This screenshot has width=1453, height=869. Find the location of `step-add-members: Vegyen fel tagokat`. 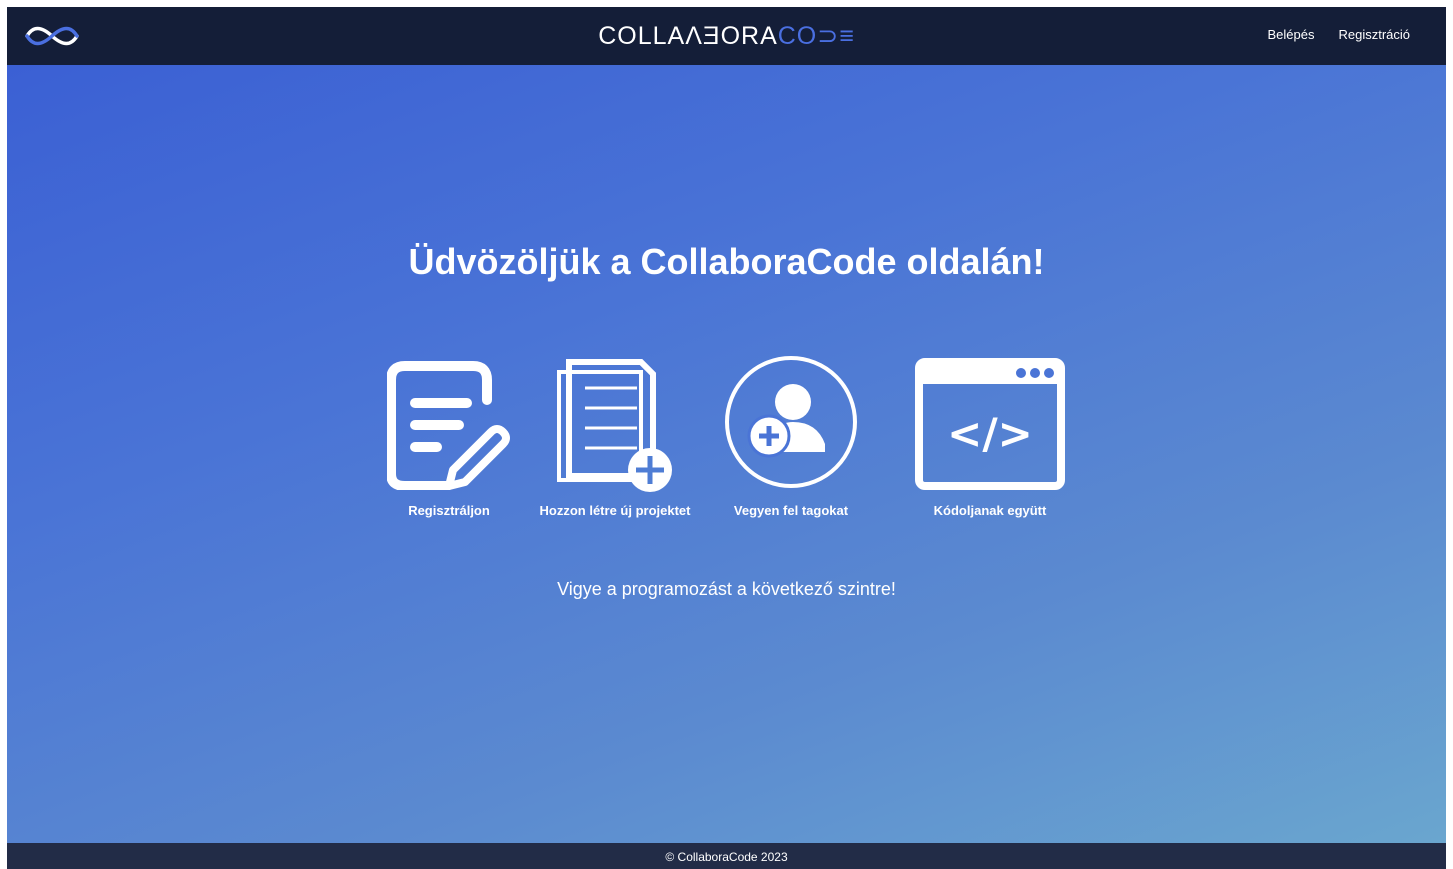

step-add-members: Vegyen fel tagokat is located at coordinates (791, 436).